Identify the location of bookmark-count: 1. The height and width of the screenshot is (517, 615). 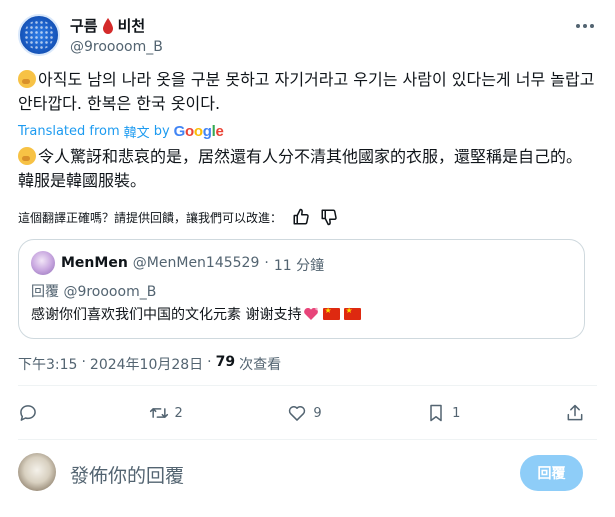
(456, 413).